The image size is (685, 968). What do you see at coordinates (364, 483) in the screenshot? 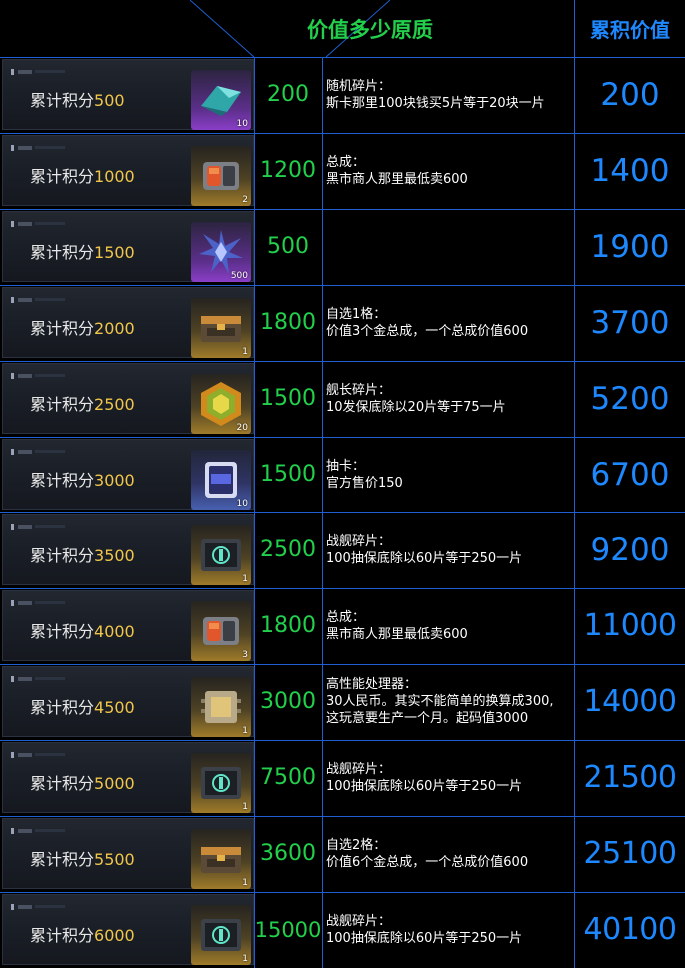
I see `note-line: 官方售价150` at bounding box center [364, 483].